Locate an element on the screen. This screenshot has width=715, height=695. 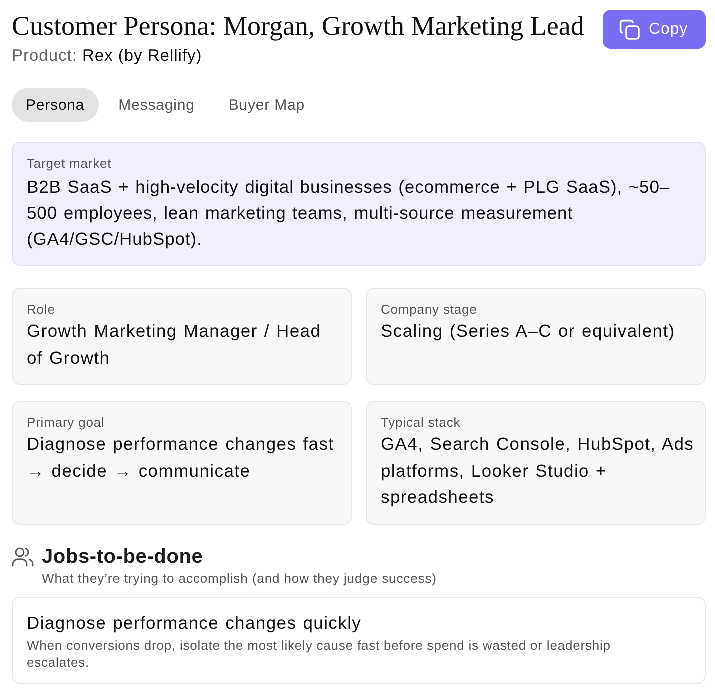
tab: Messaging is located at coordinates (156, 105).